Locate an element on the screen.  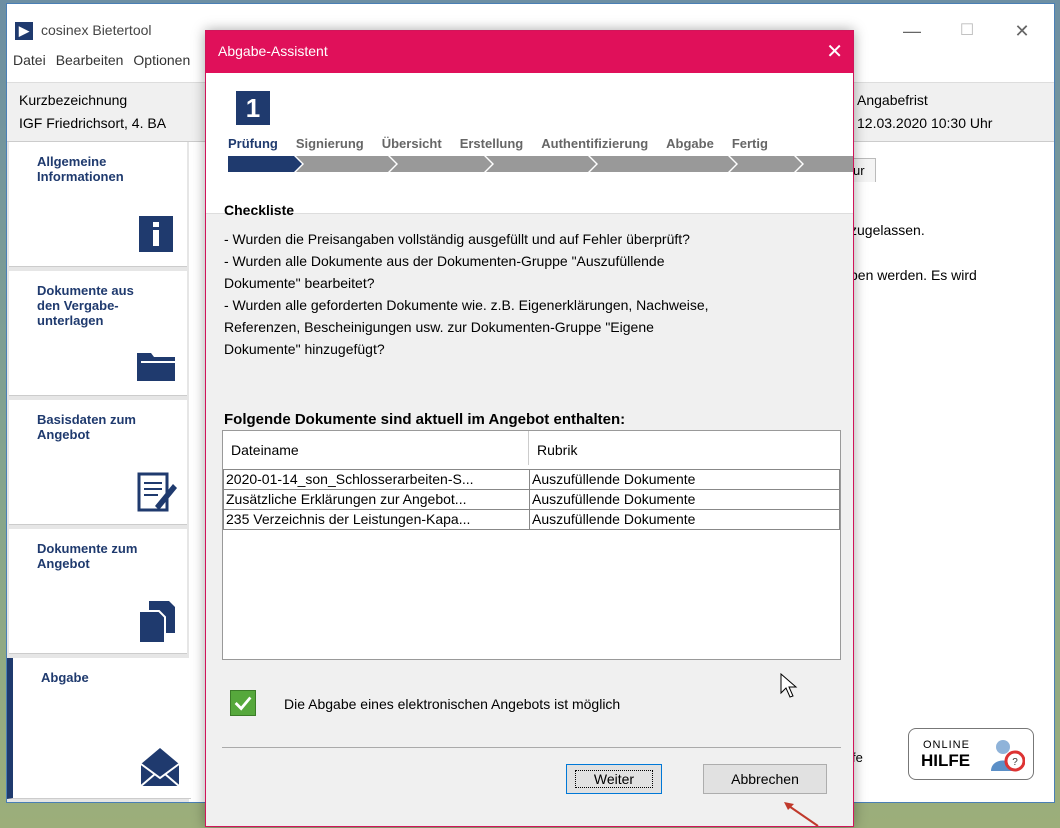
step-fertig: Fertig is located at coordinates (749, 143).